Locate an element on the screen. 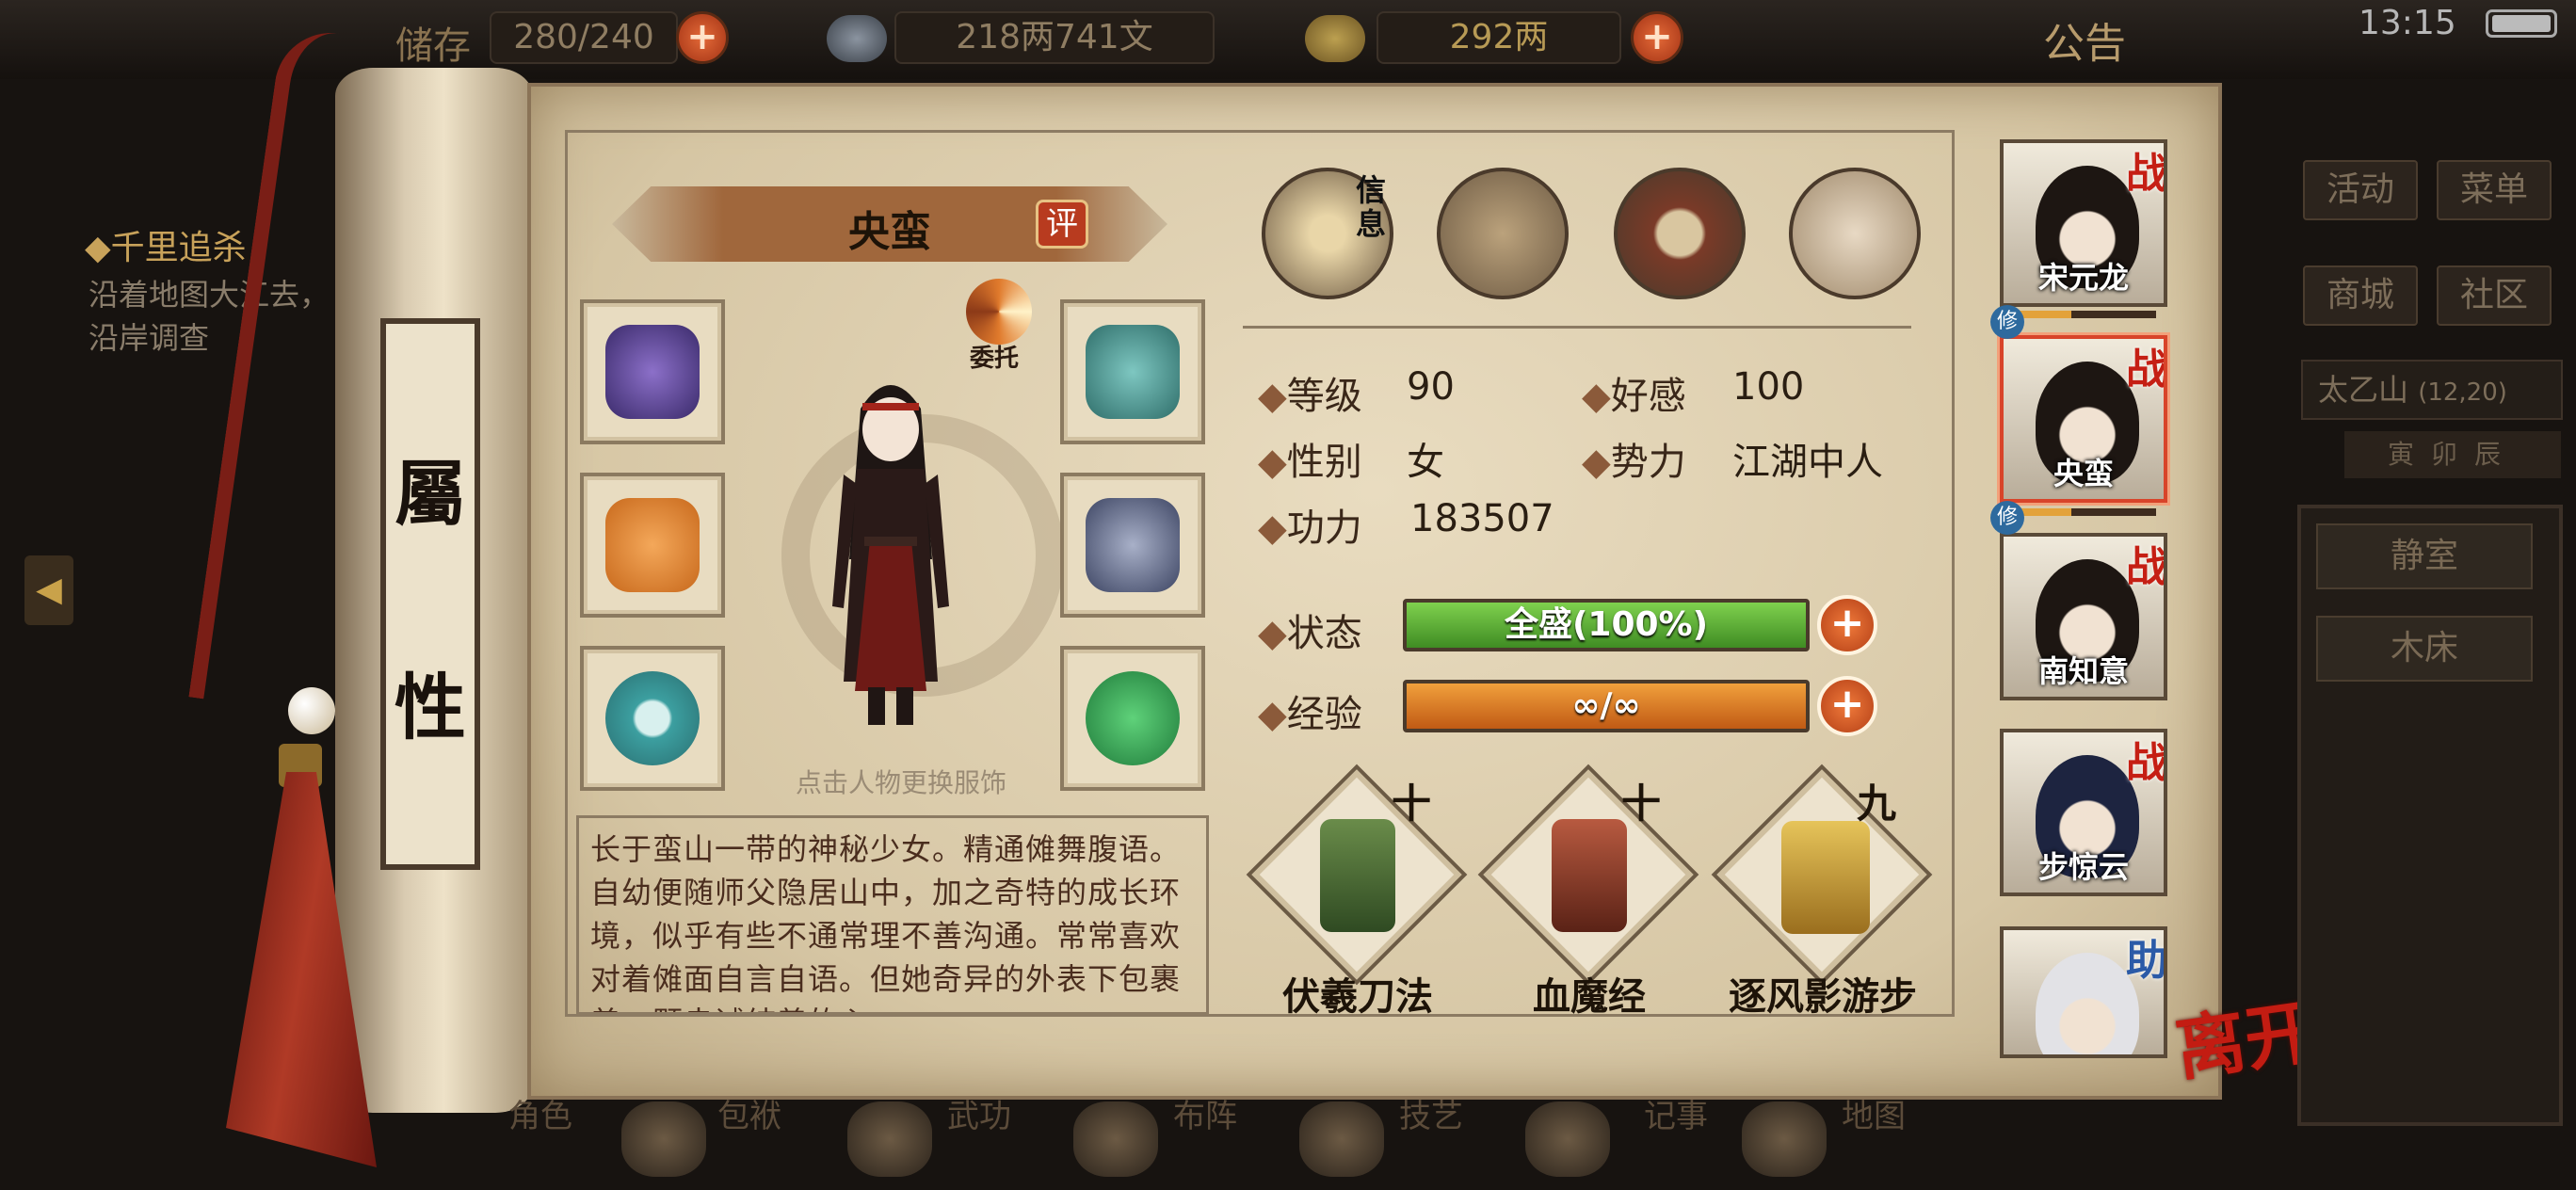 This screenshot has height=1190, width=2576. formation-icon is located at coordinates (1115, 1139).